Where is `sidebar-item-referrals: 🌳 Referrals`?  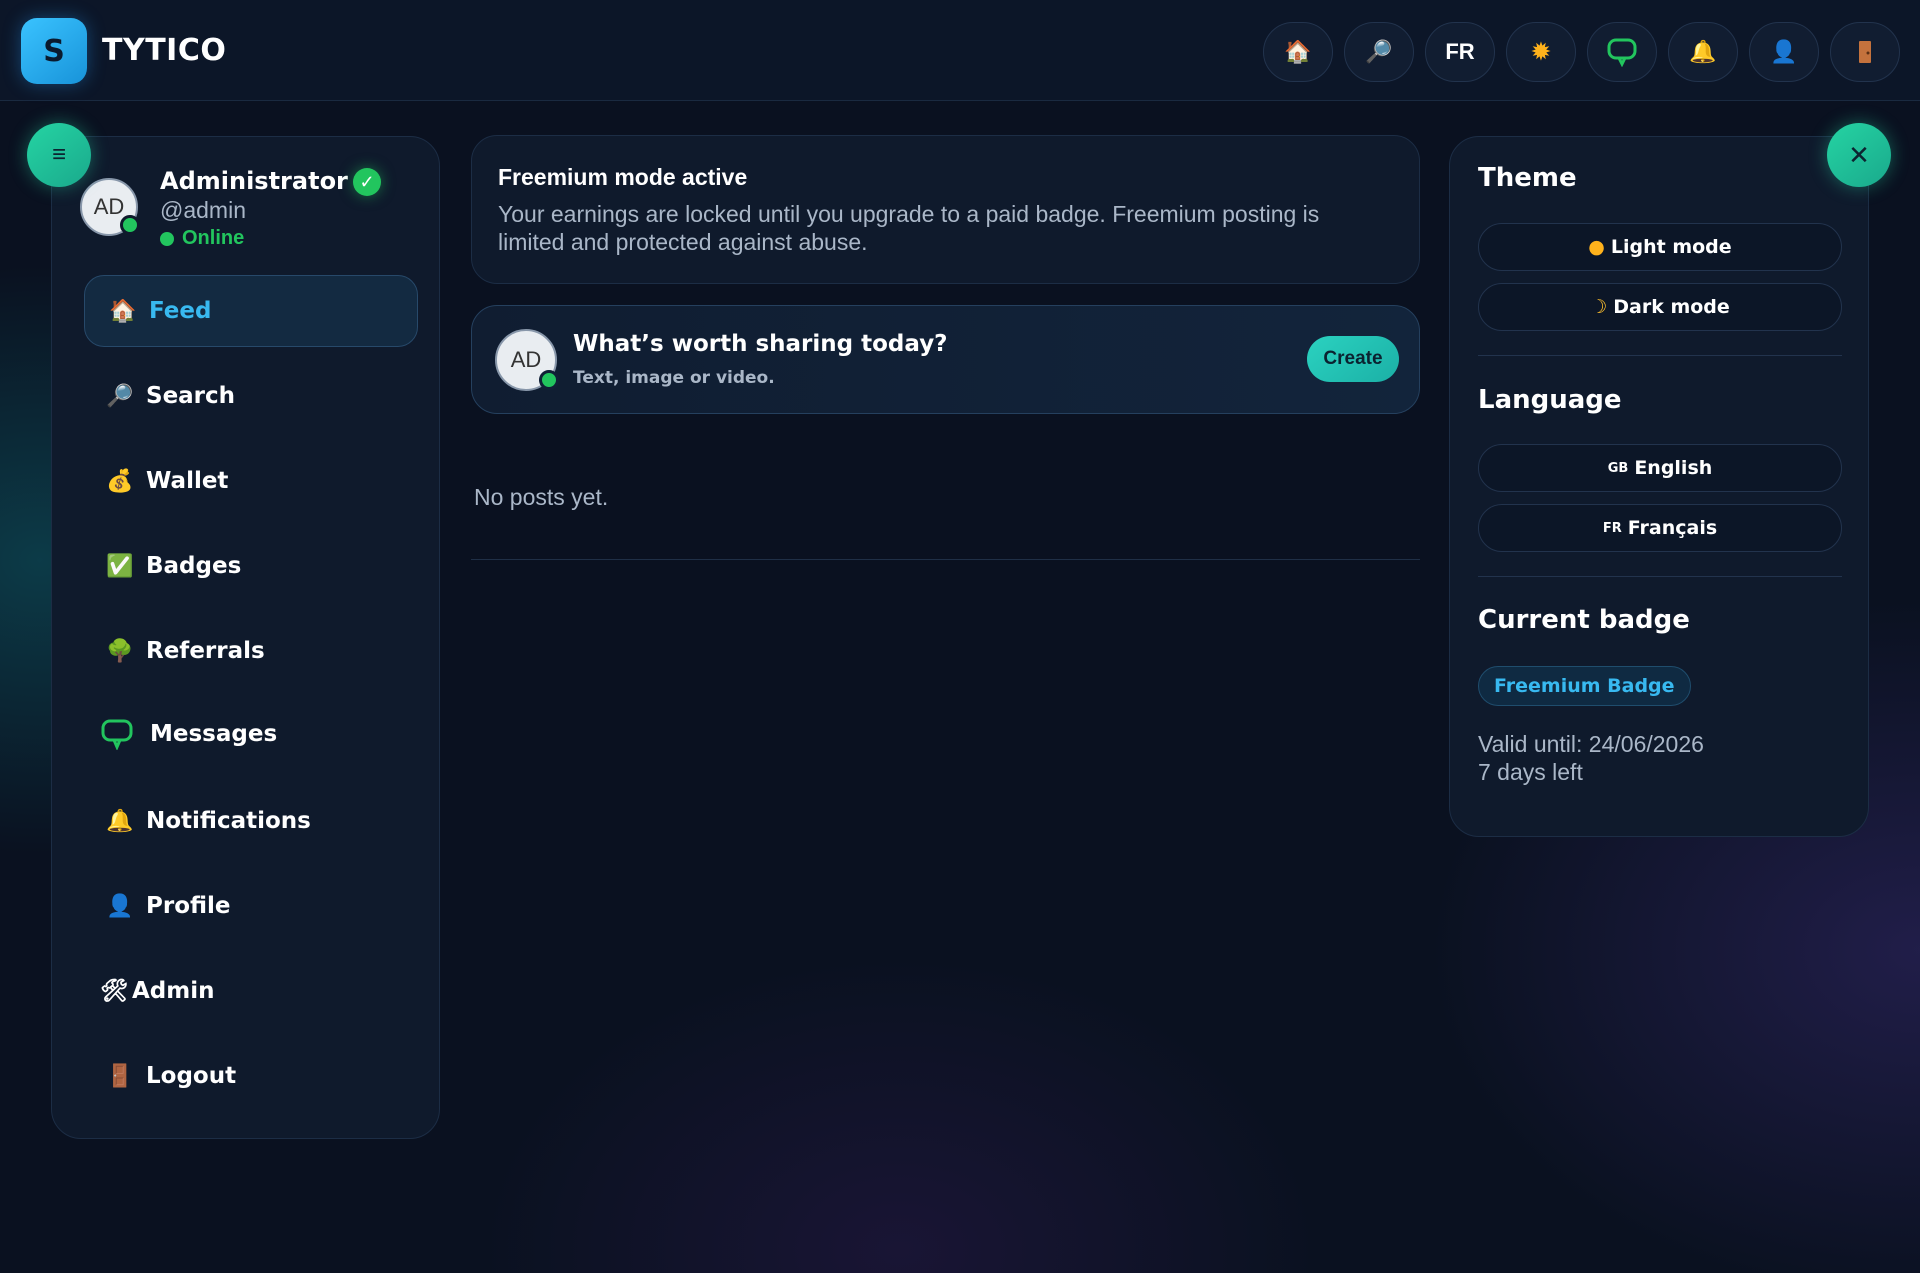 sidebar-item-referrals: 🌳 Referrals is located at coordinates (251, 651).